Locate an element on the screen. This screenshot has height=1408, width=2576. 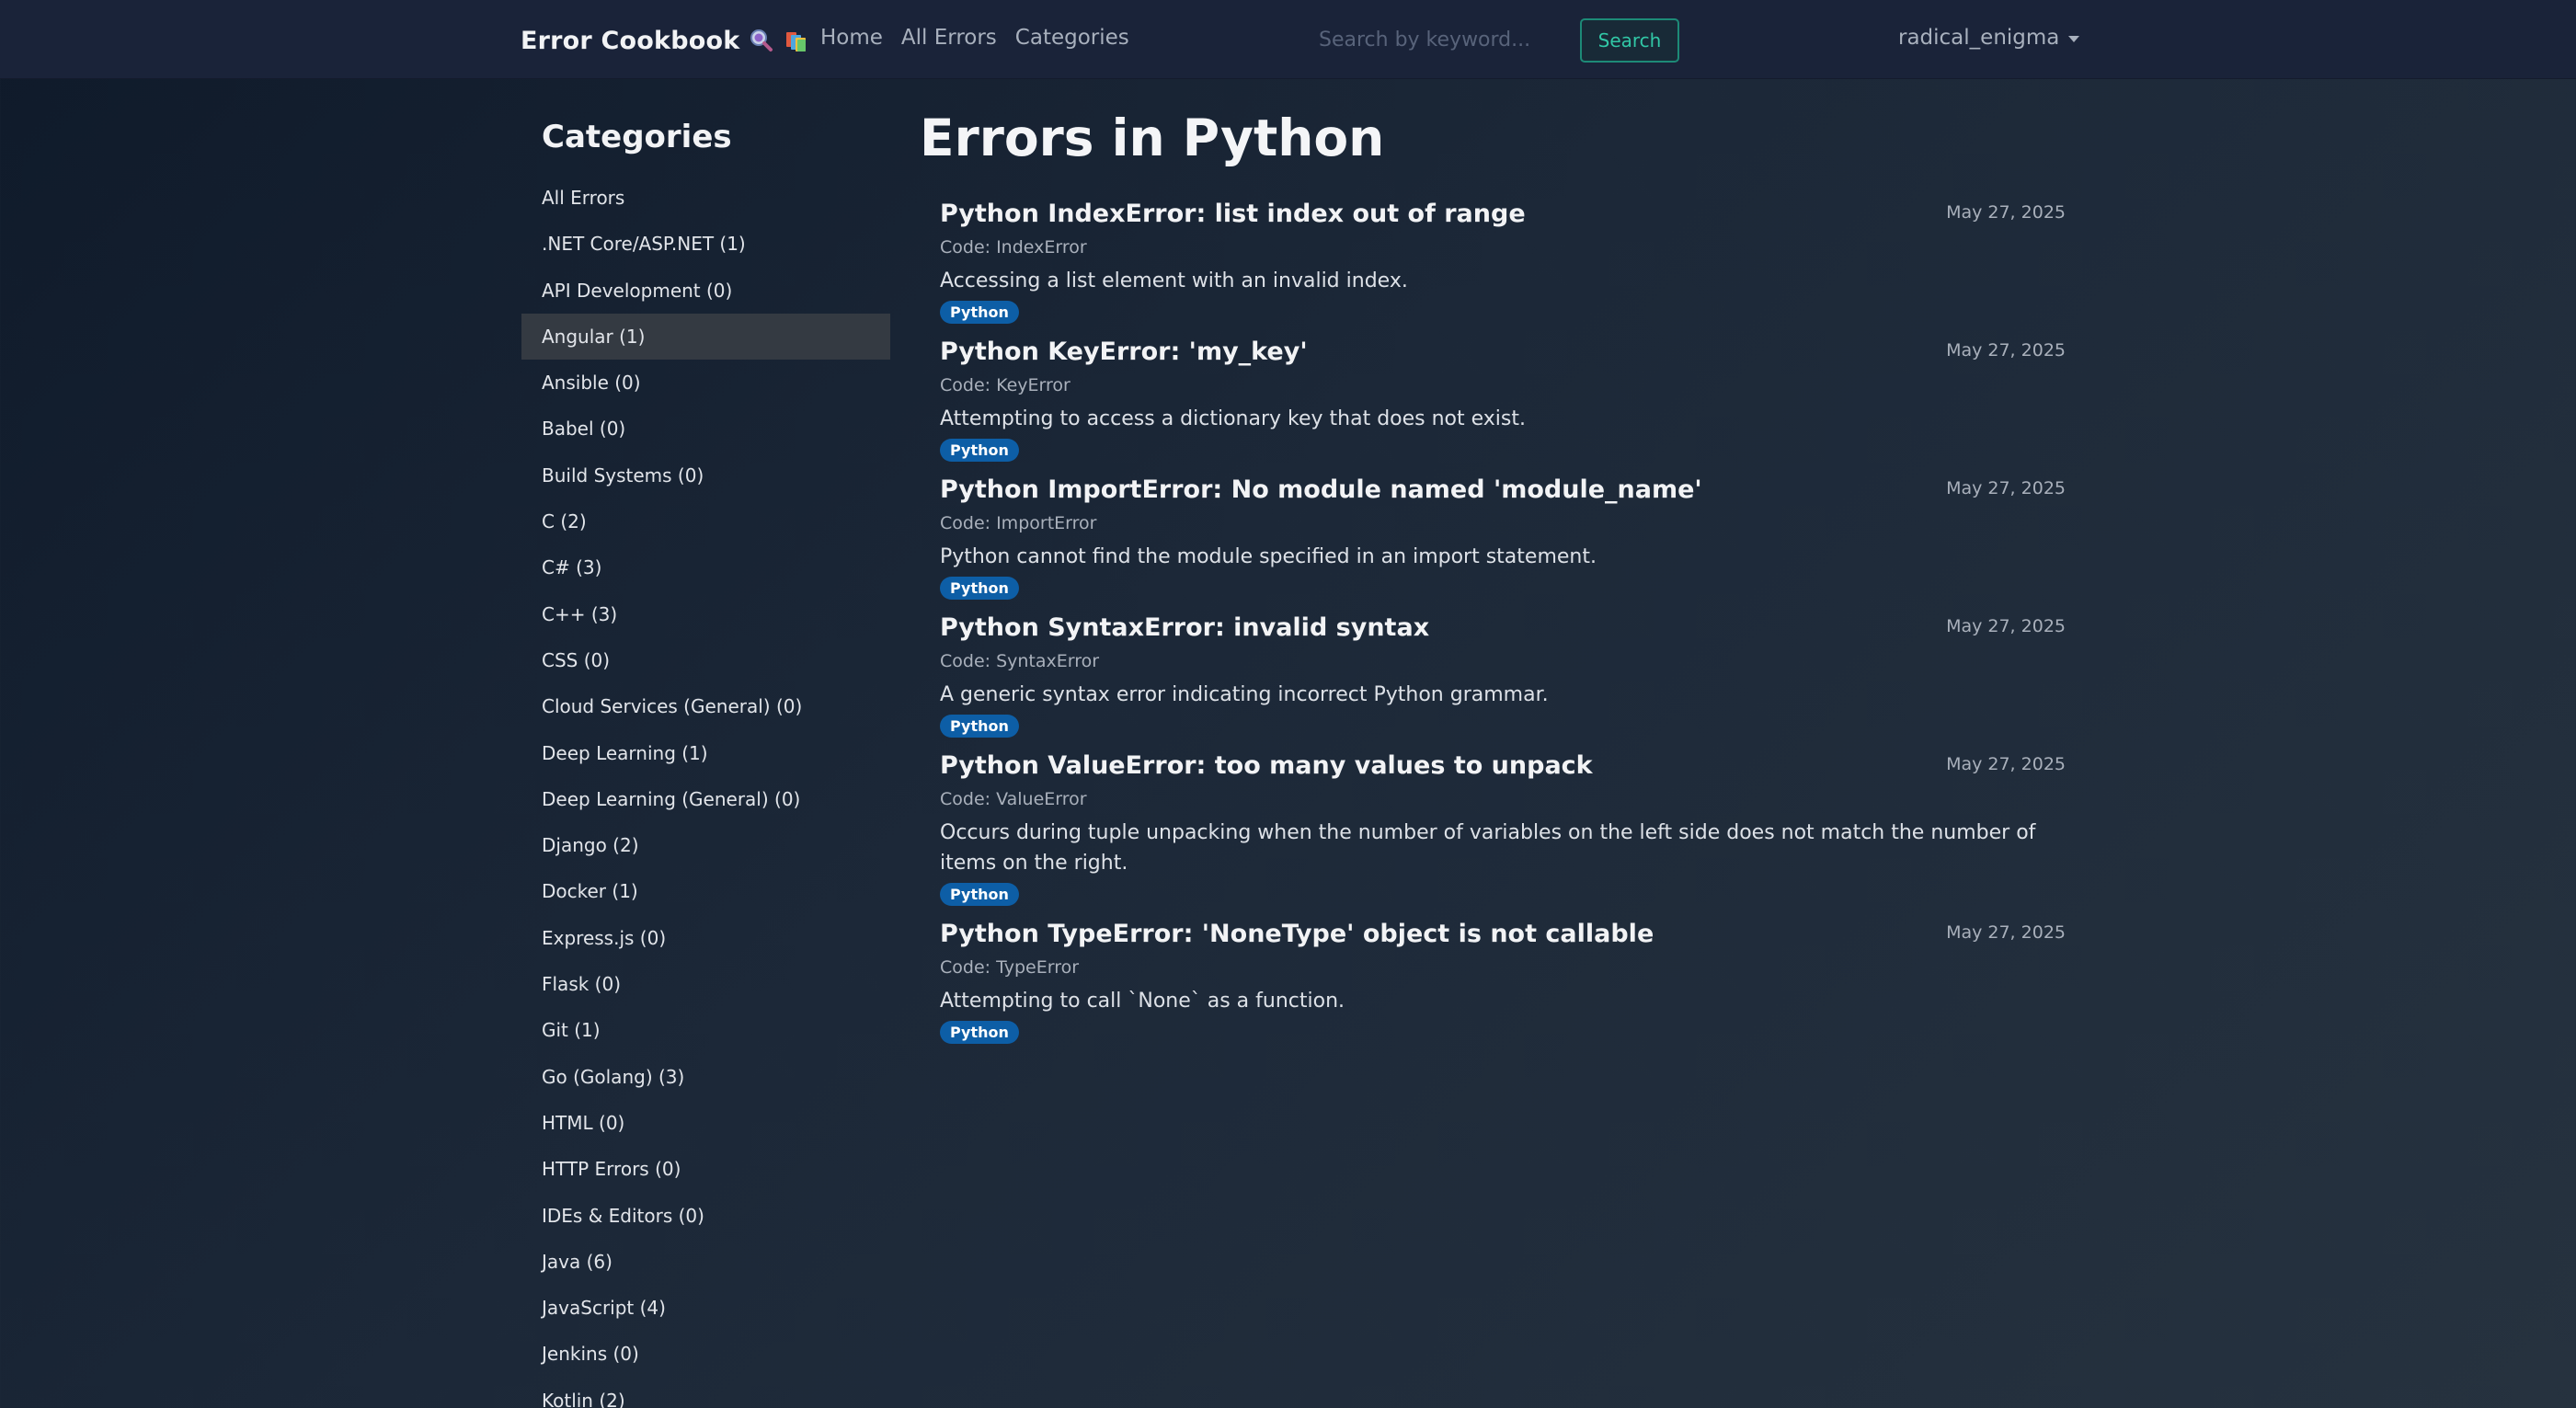
nav-link-categories: Categories is located at coordinates (1072, 38).